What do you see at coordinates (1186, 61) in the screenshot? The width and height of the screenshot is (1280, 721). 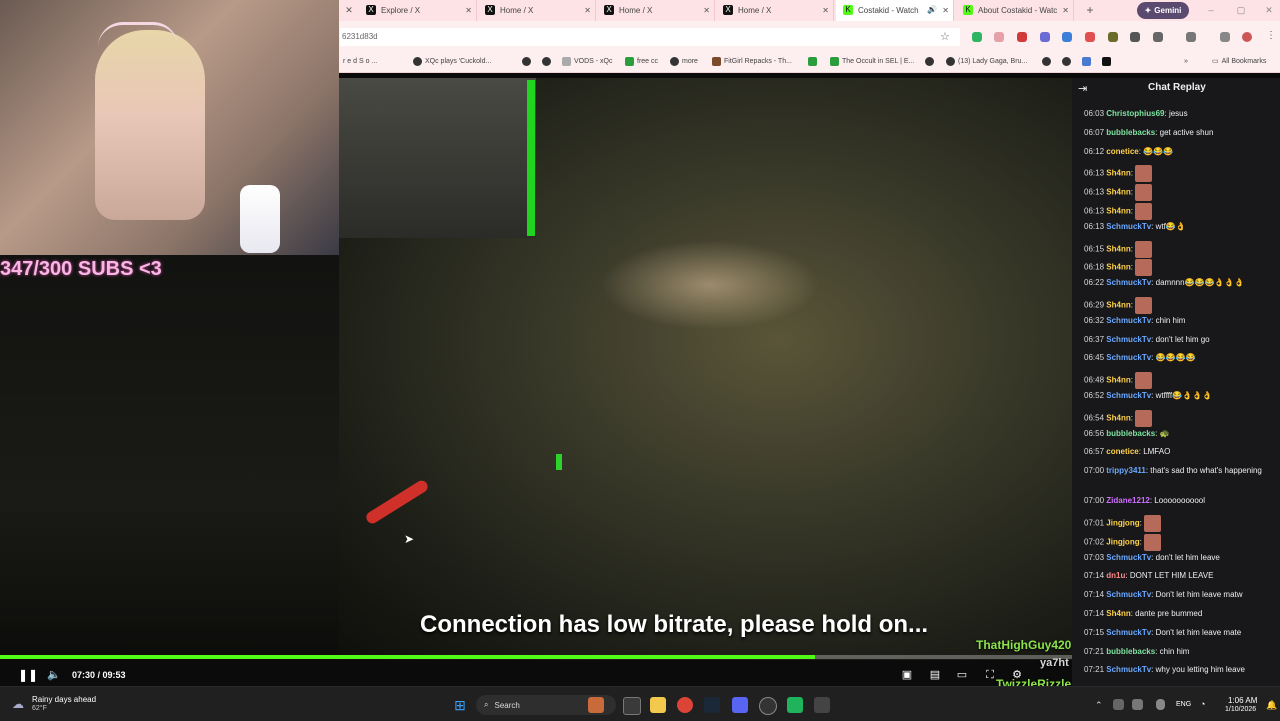 I see `more-bookmarks-icon: »` at bounding box center [1186, 61].